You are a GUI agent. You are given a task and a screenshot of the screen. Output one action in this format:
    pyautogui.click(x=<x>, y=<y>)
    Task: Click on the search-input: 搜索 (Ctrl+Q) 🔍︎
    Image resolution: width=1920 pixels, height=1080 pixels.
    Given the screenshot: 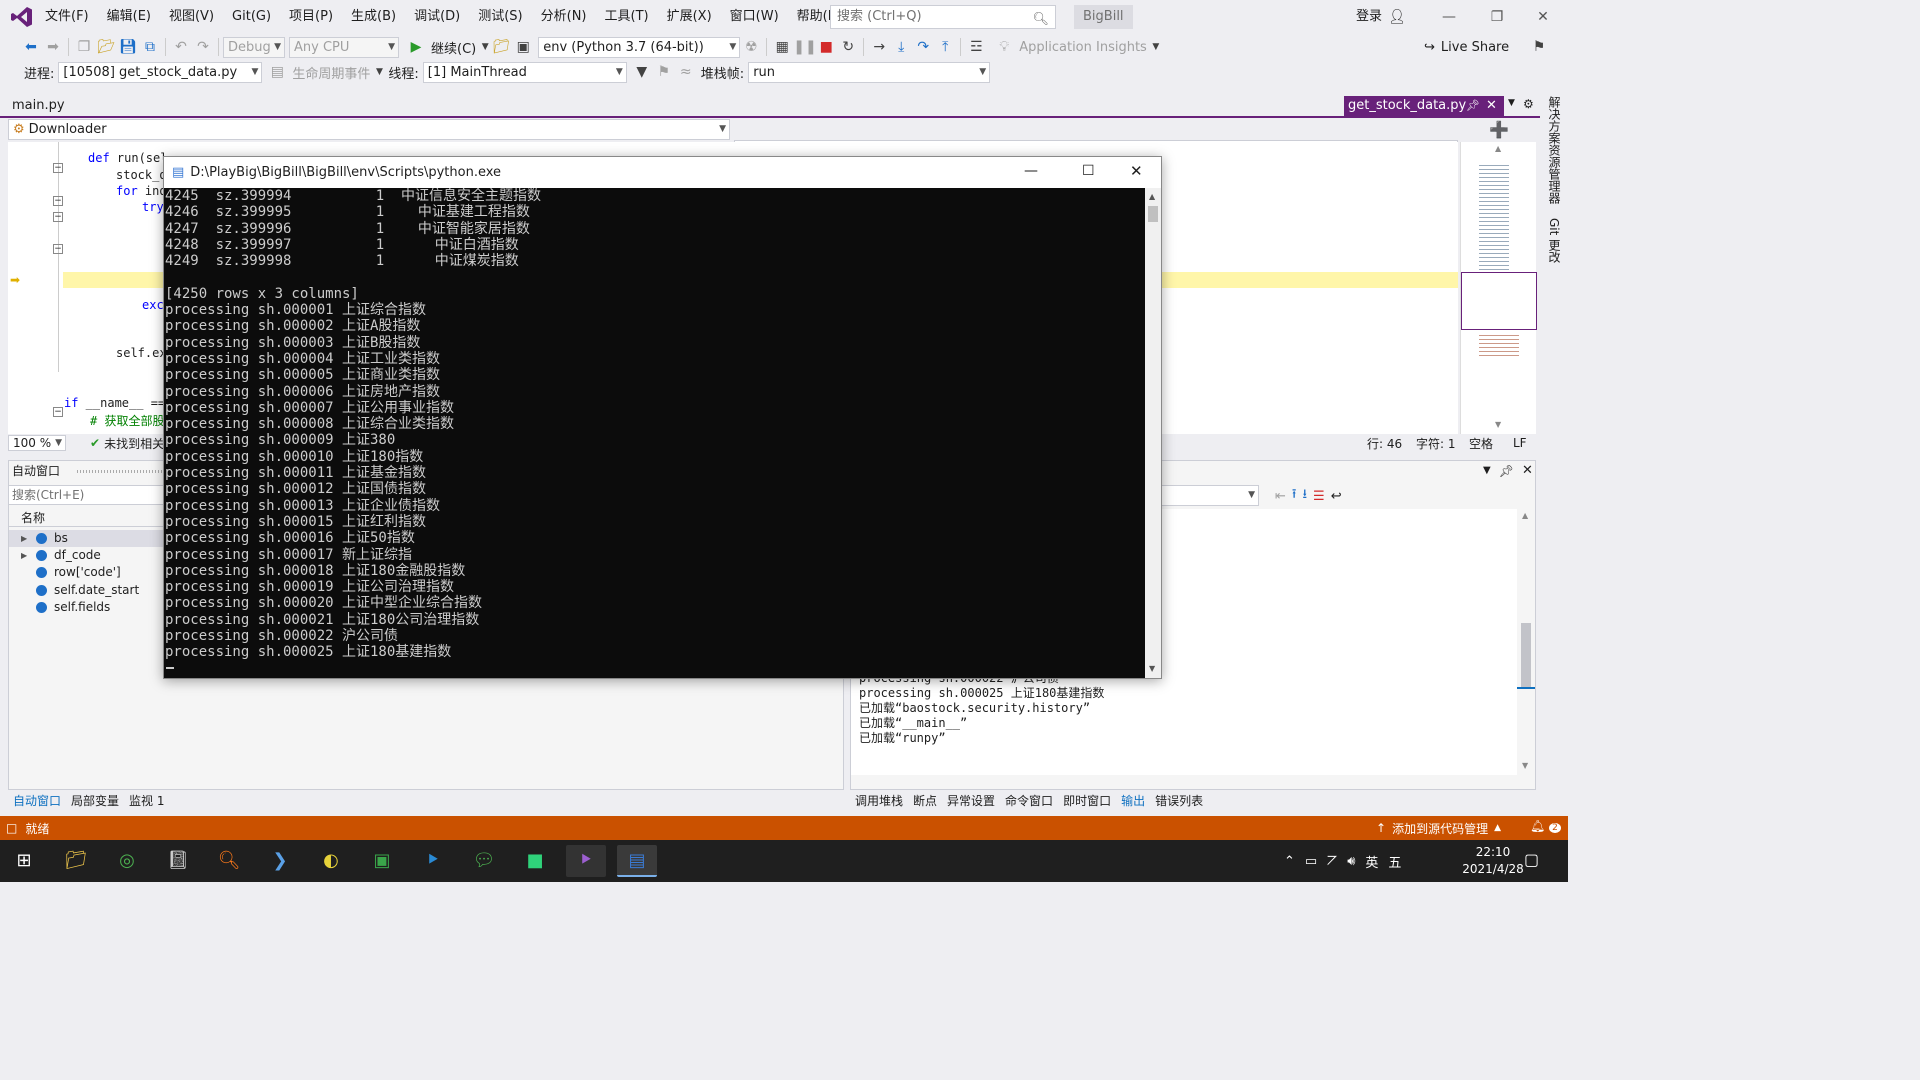 What is the action you would take?
    pyautogui.click(x=943, y=17)
    